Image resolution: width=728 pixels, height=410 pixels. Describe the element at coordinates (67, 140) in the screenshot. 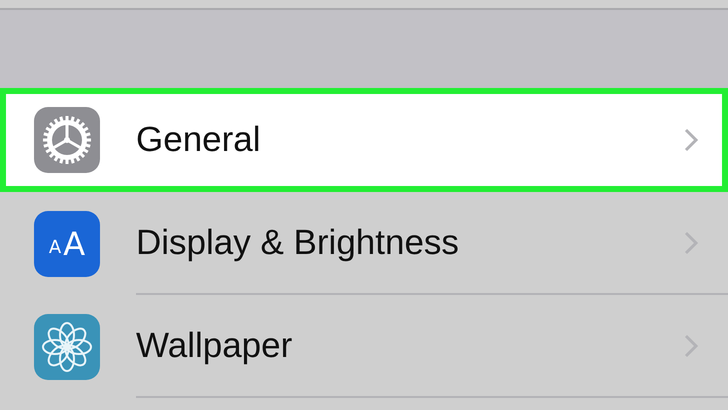

I see `gear-icon` at that location.